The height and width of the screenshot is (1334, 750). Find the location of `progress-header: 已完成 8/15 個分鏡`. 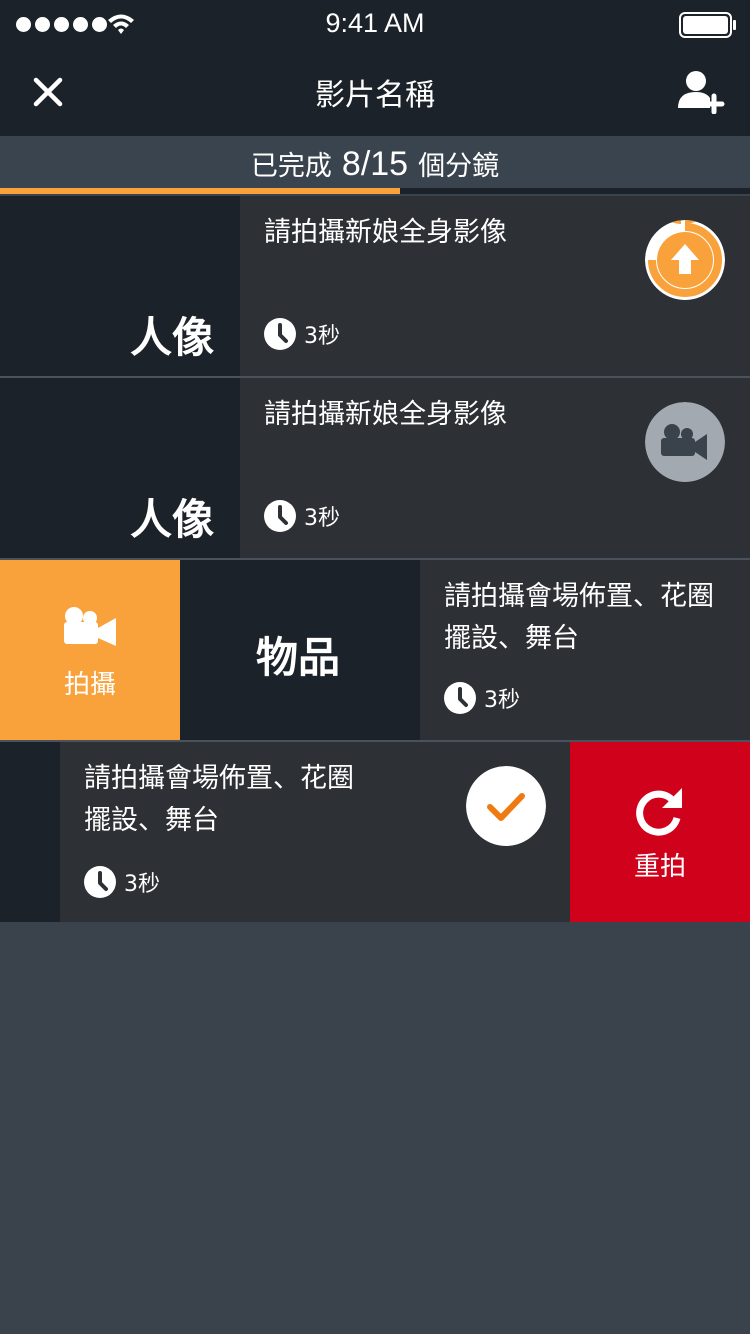

progress-header: 已完成 8/15 個分鏡 is located at coordinates (375, 166).